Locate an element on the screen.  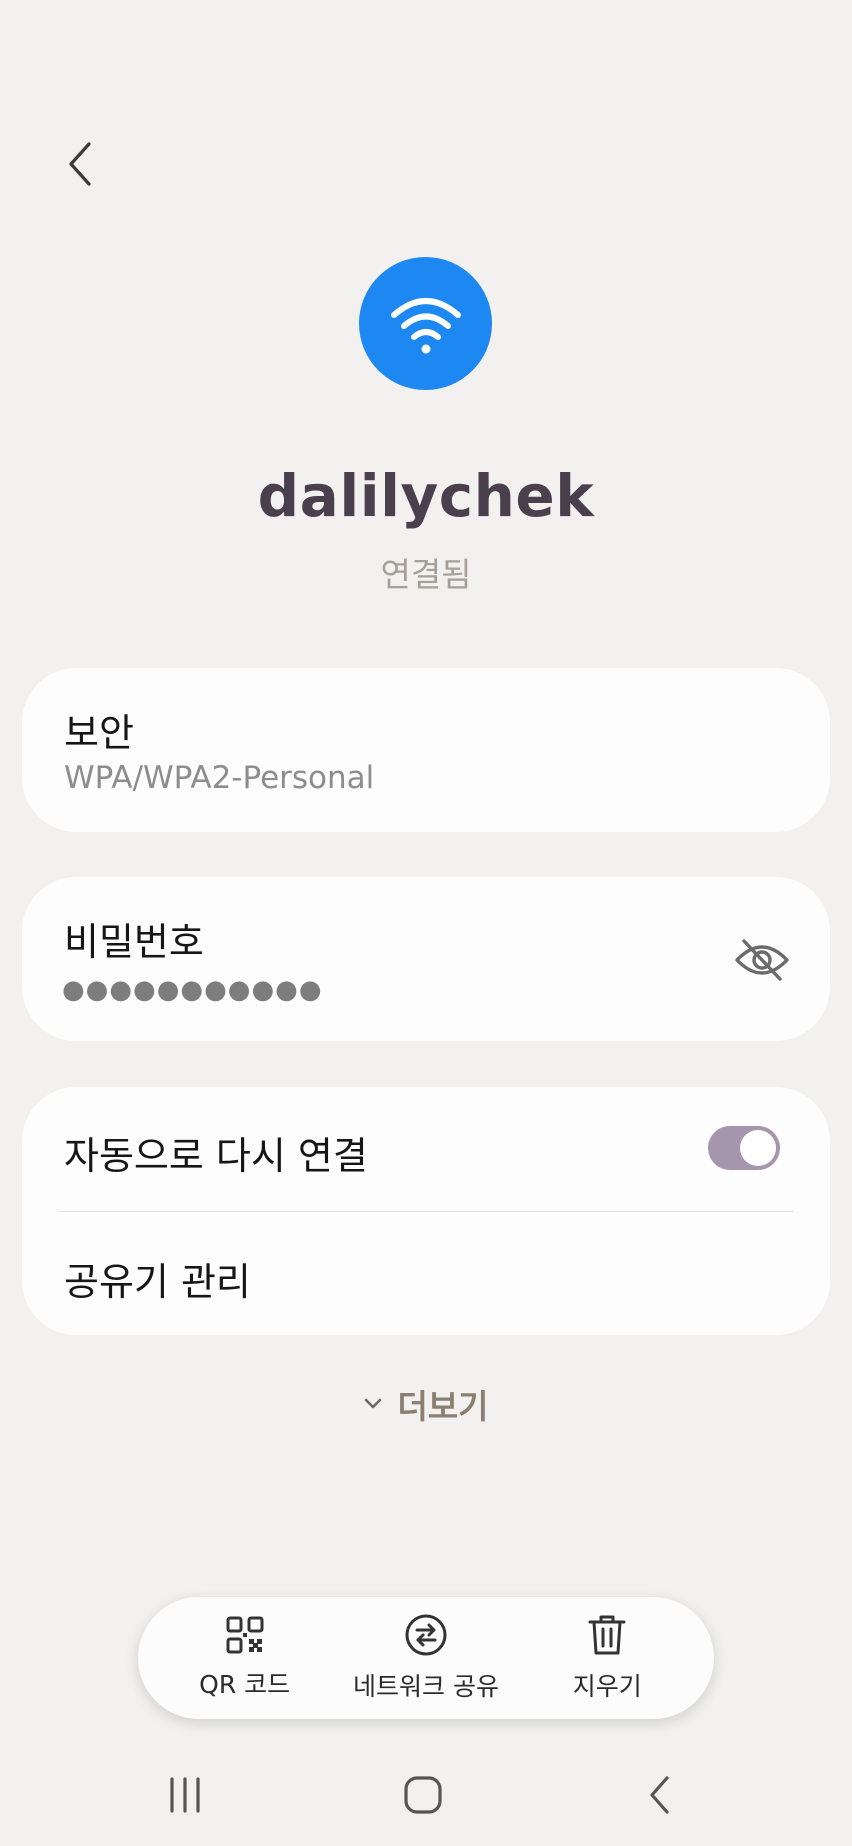
system-back-button is located at coordinates (660, 1795).